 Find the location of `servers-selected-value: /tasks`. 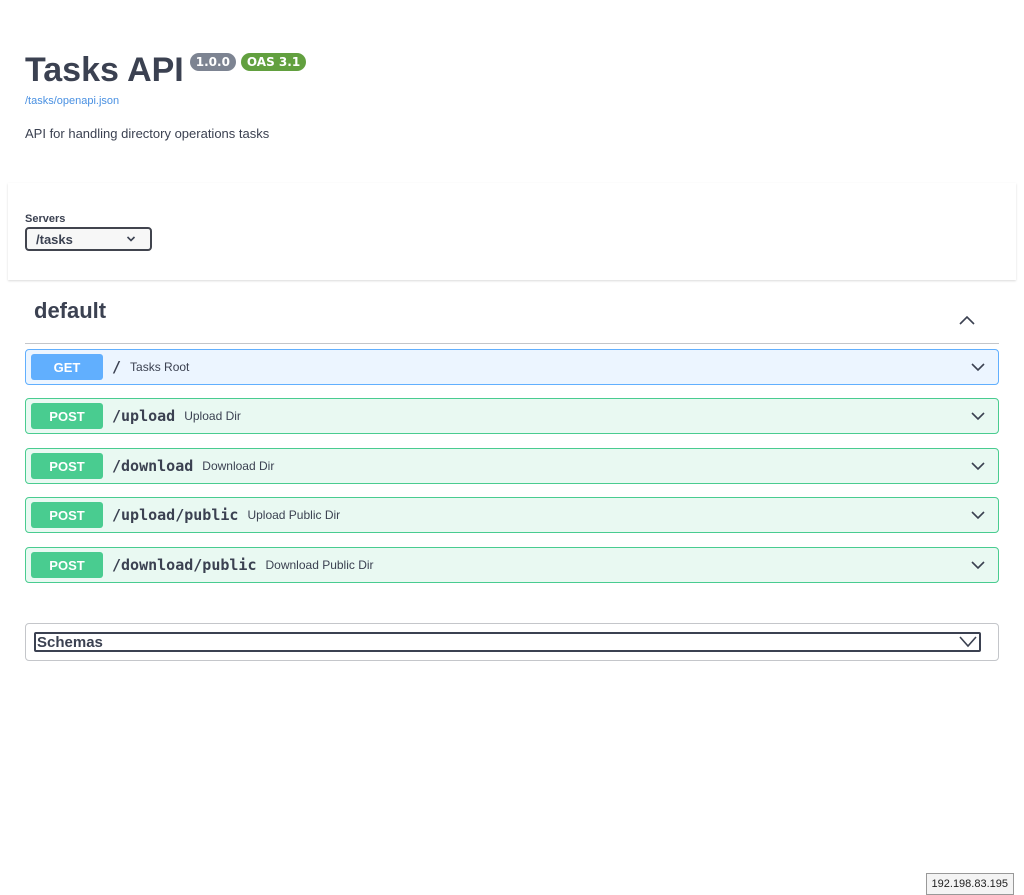

servers-selected-value: /tasks is located at coordinates (54, 239).